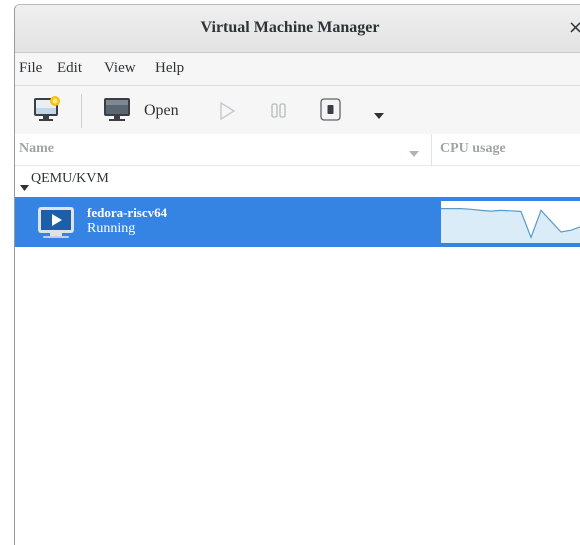 The image size is (580, 545). Describe the element at coordinates (36, 149) in the screenshot. I see `column-header-name: Name` at that location.